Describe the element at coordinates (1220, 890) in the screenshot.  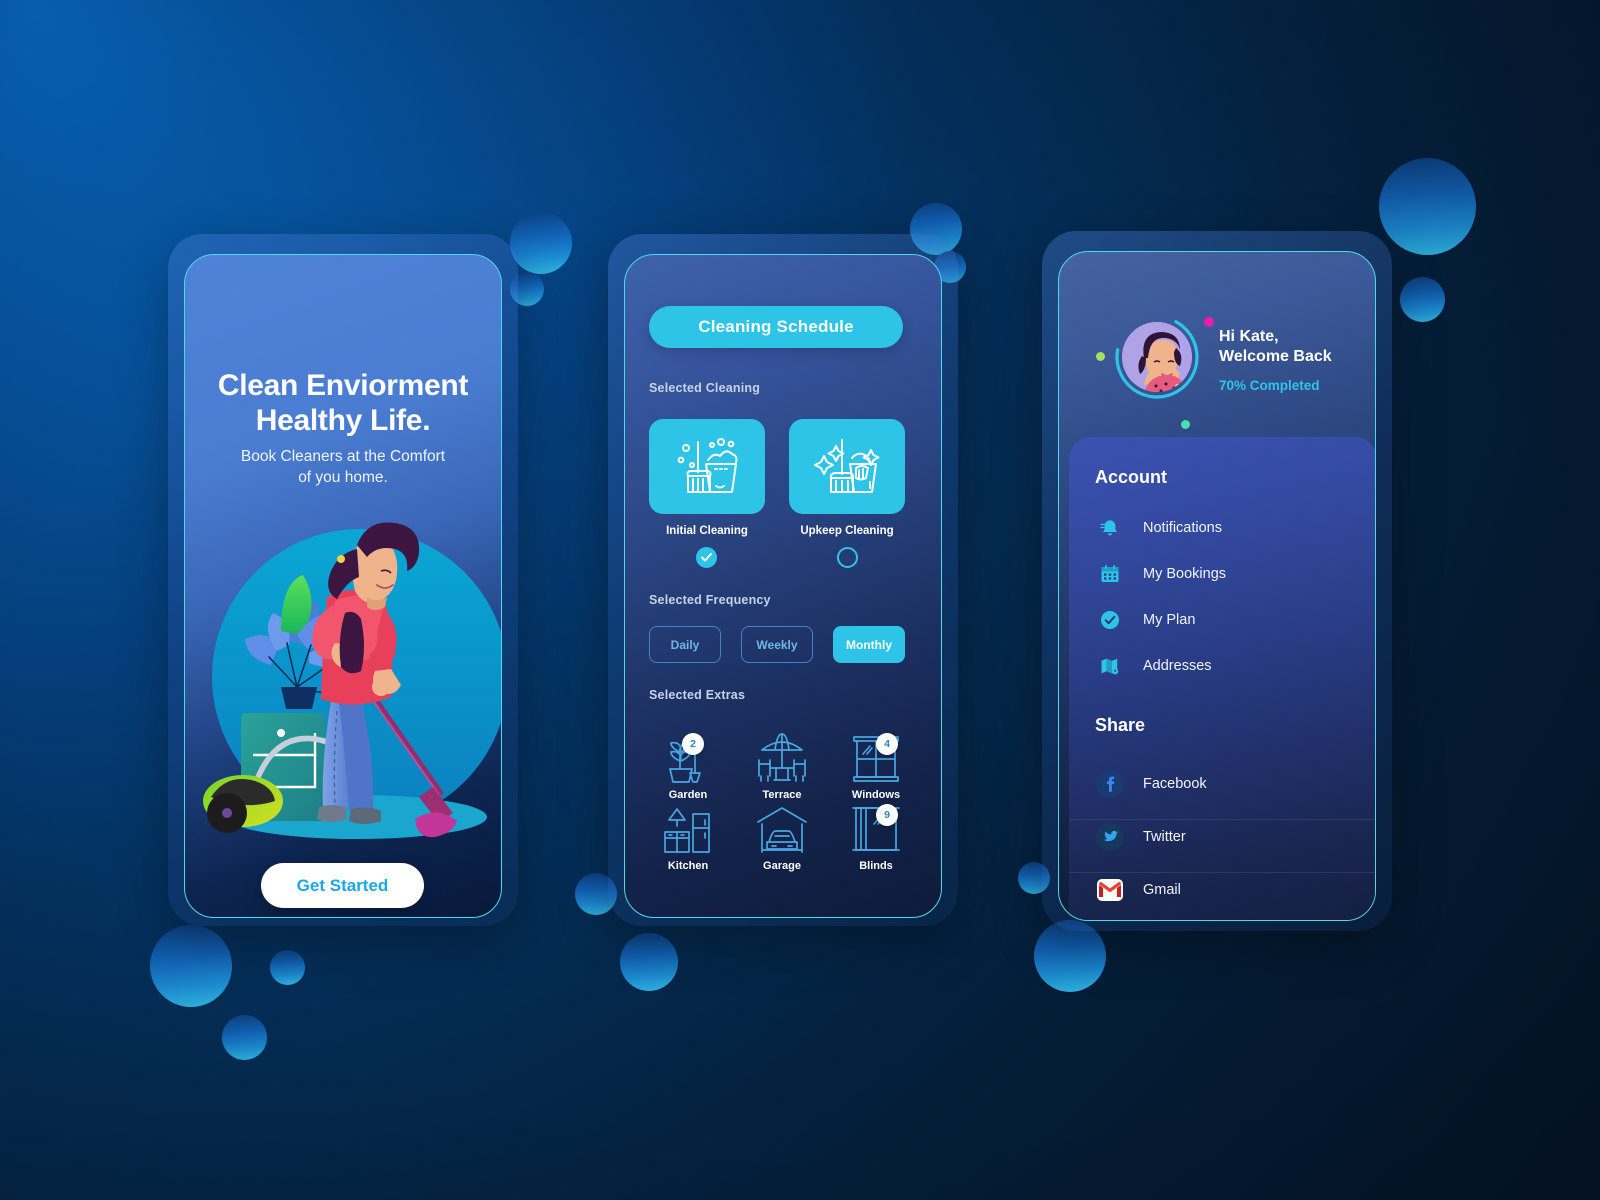
I see `menu-item-gmail: Gmail` at that location.